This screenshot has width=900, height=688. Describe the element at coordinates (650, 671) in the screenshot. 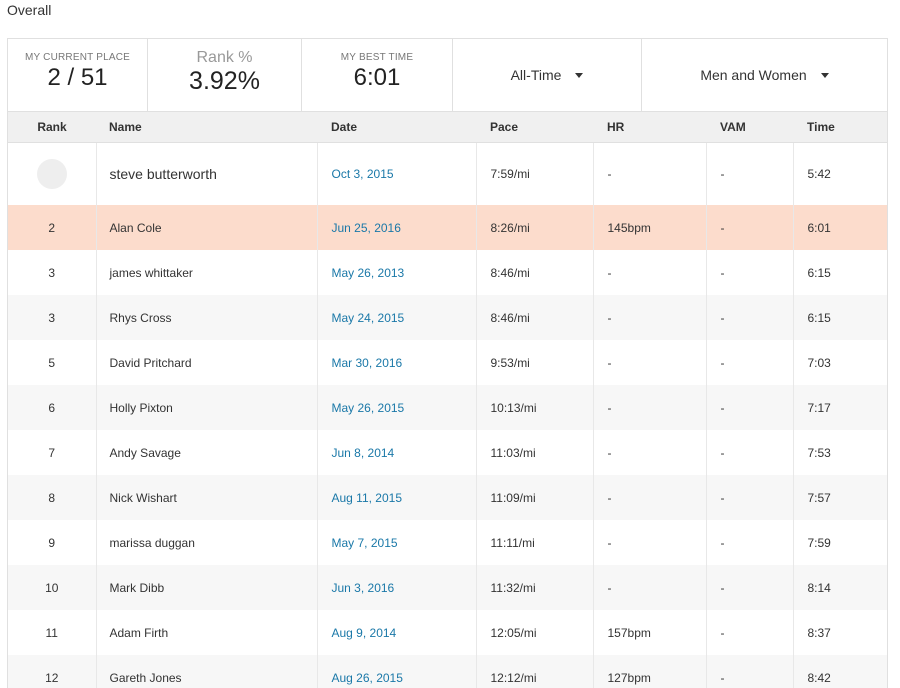

I see `hr-cell: 127bpm` at that location.